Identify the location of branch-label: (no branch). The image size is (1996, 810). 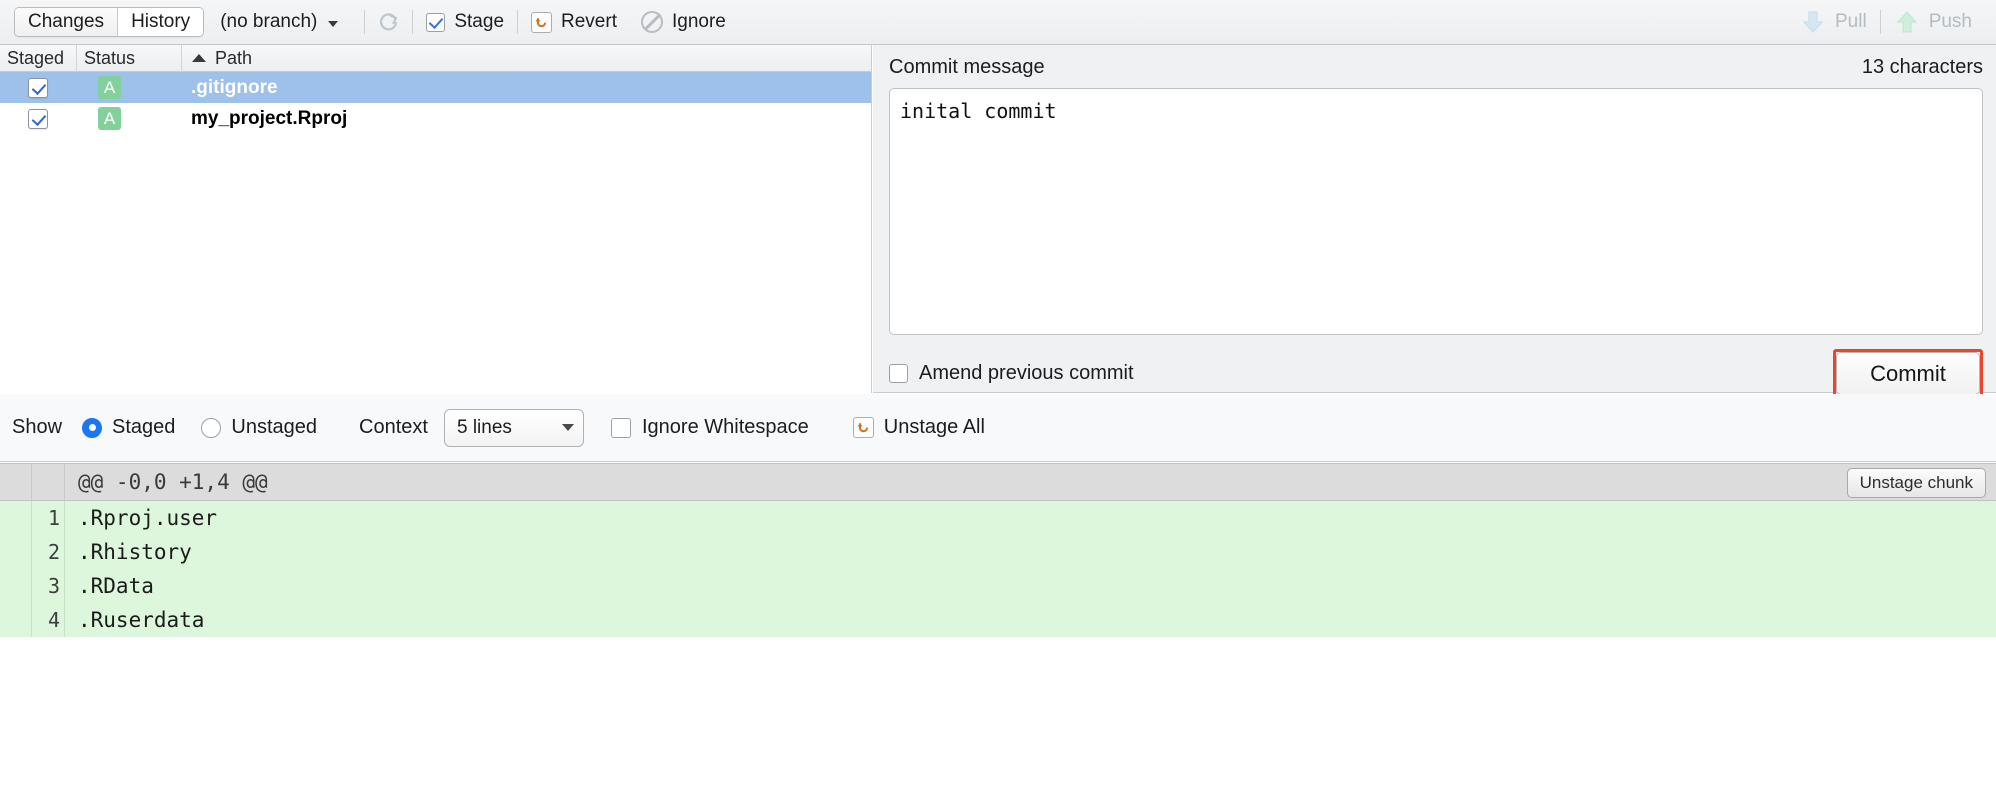
(269, 21).